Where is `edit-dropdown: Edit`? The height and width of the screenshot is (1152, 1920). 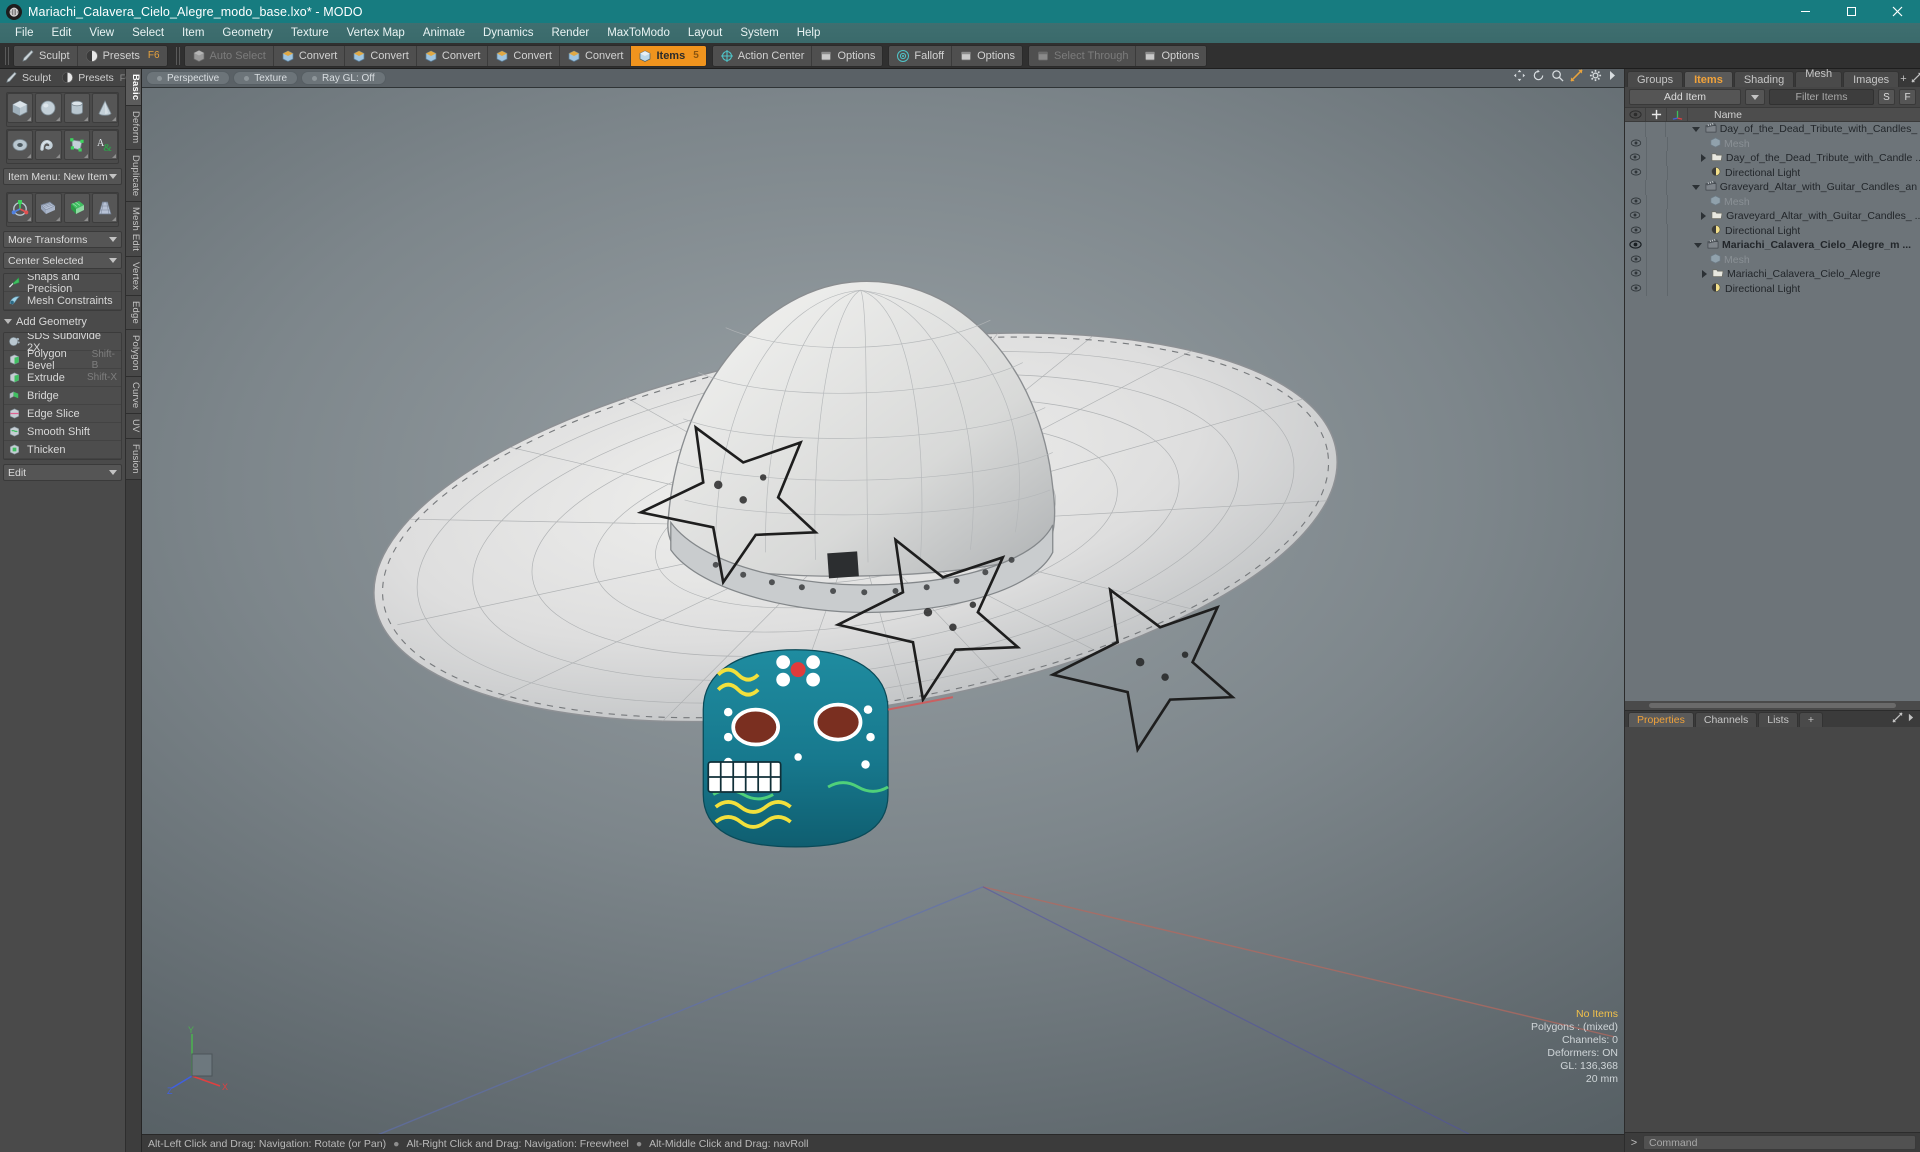
edit-dropdown: Edit is located at coordinates (62, 472).